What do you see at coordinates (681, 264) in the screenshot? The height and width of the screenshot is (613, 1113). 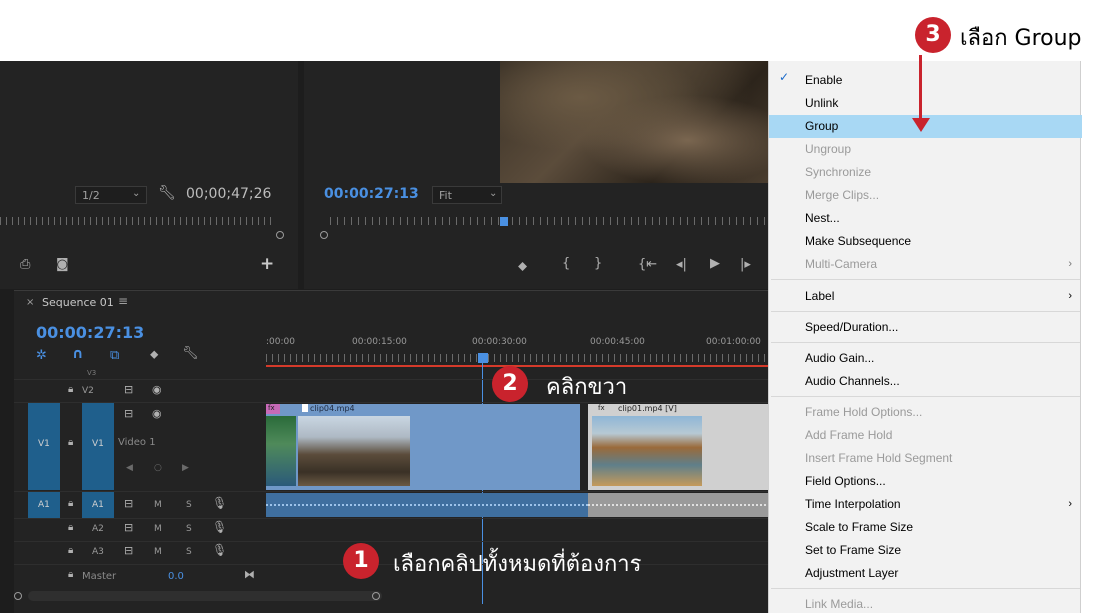 I see `step-back-icon: ◂|` at bounding box center [681, 264].